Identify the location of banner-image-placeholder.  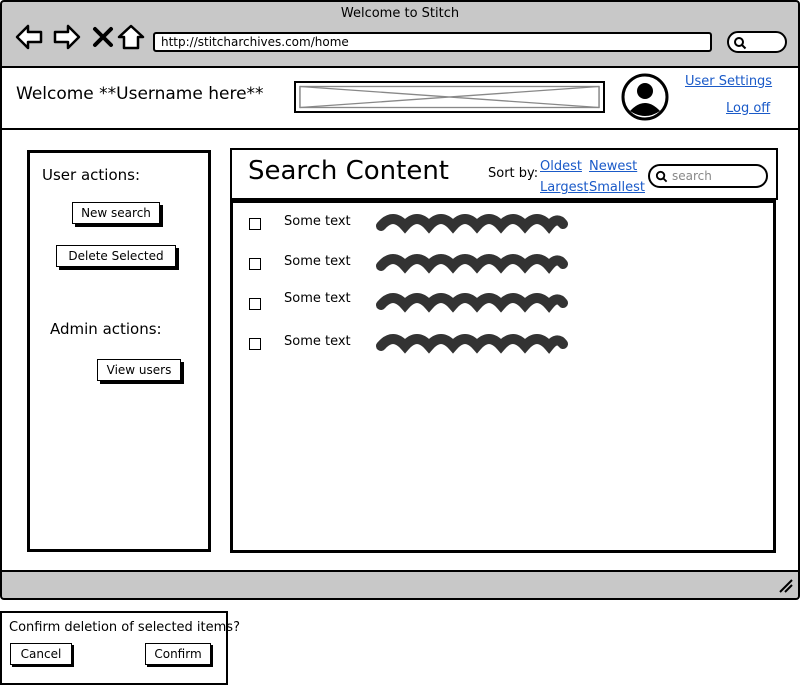
(449, 97).